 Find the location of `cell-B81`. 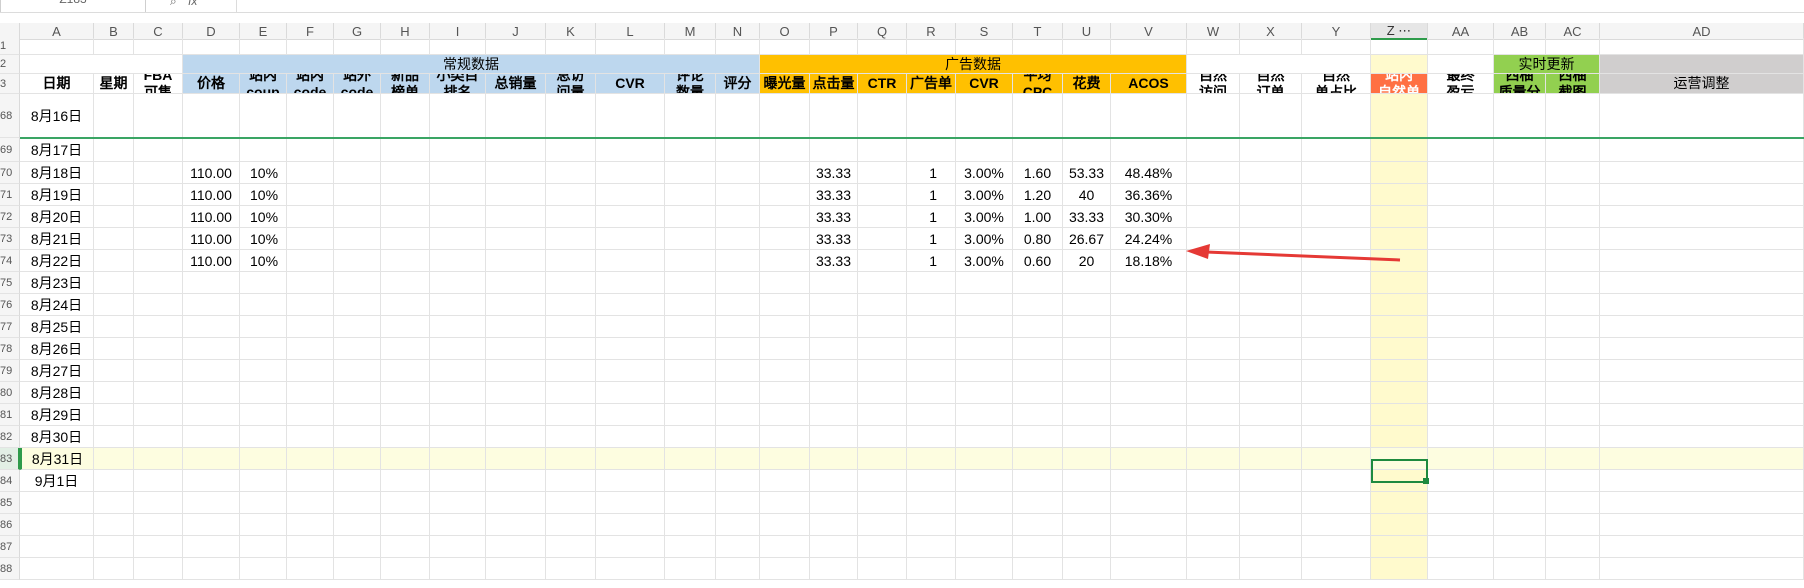

cell-B81 is located at coordinates (114, 415).